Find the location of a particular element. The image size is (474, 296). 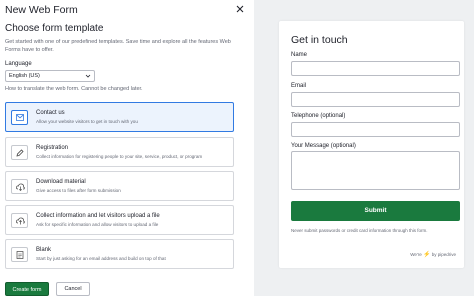

language-value: English (US) is located at coordinates (24, 76).